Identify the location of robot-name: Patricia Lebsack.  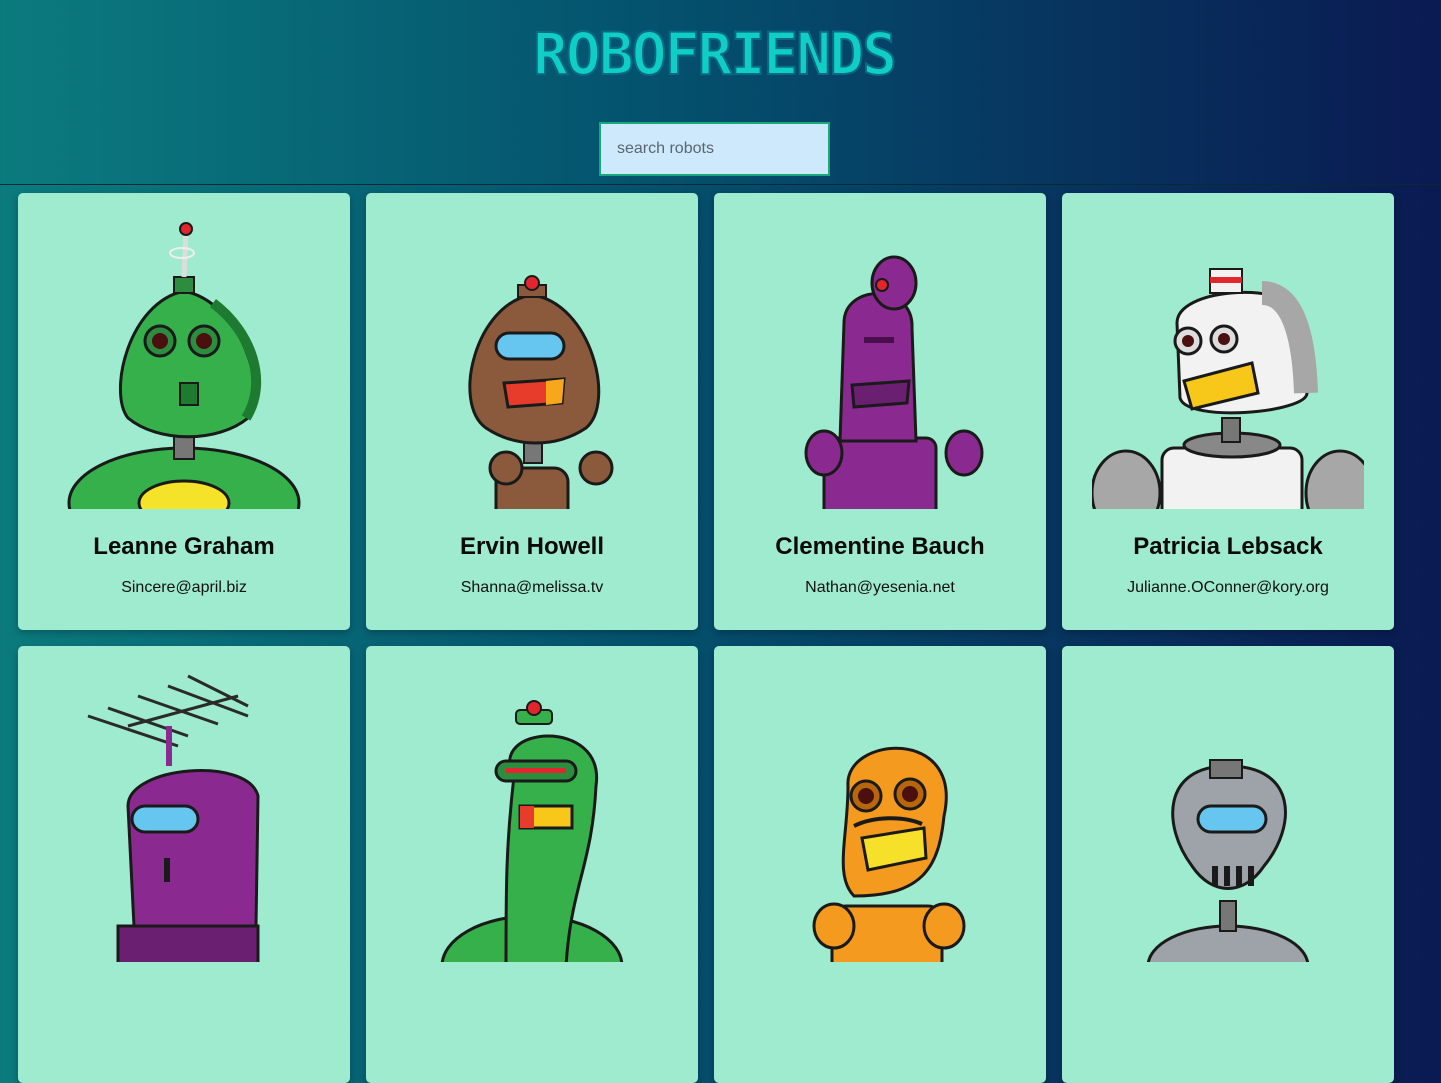
(1228, 546).